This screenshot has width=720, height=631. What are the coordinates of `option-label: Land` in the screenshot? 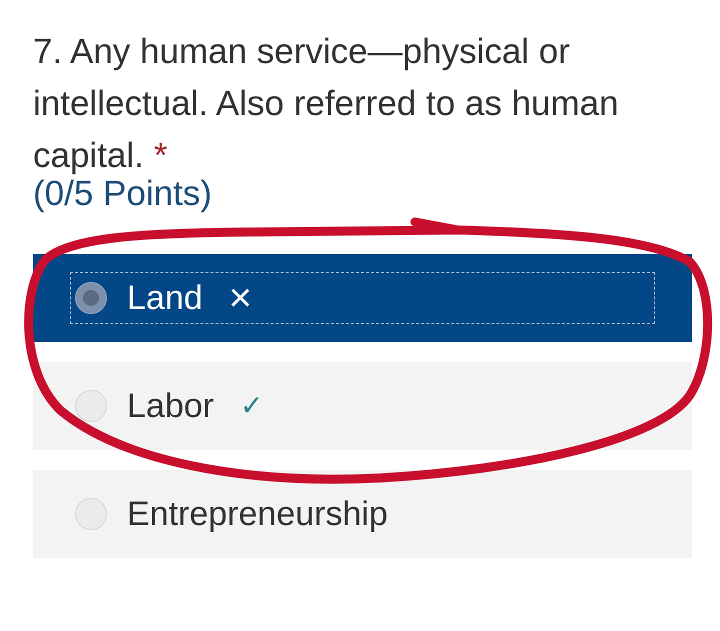 It's located at (165, 298).